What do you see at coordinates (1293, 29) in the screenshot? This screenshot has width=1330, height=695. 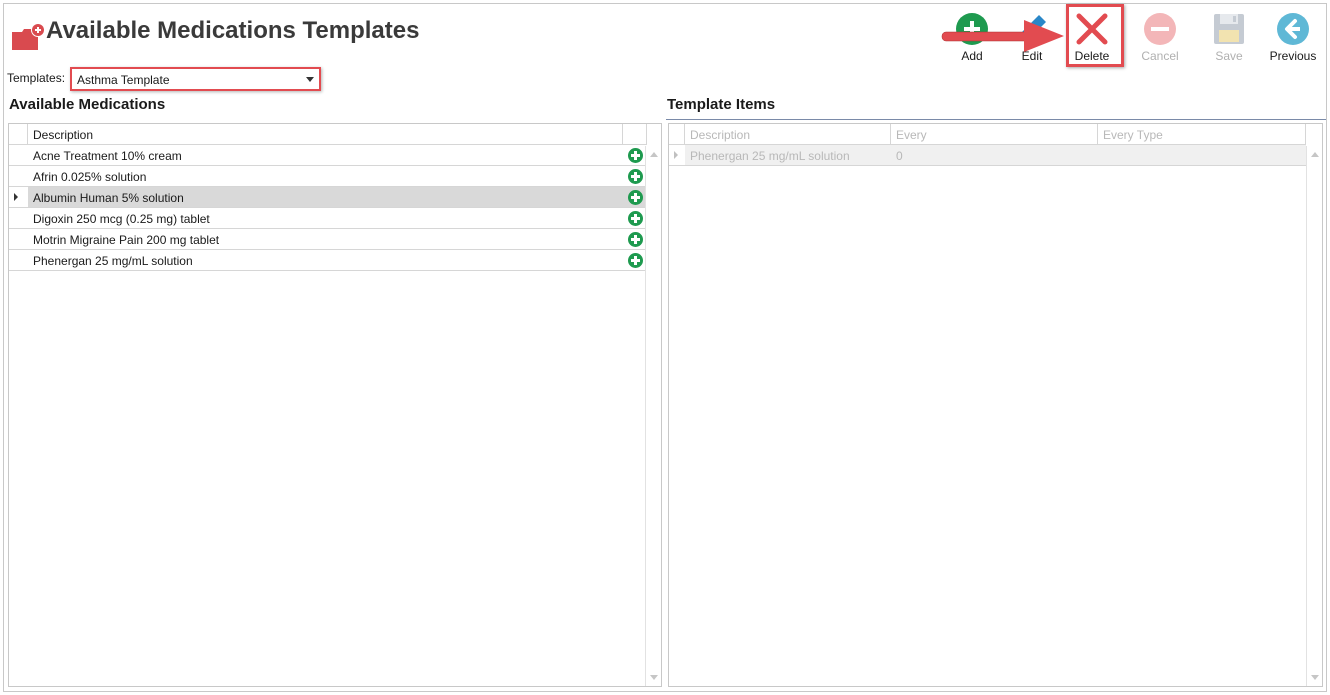 I see `arrow-left-circle-icon` at bounding box center [1293, 29].